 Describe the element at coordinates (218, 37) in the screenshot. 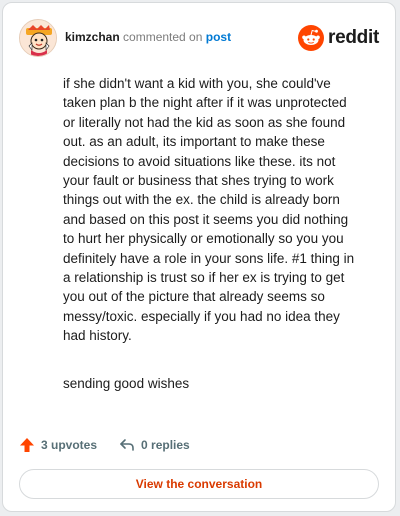

I see `post-link: post` at that location.